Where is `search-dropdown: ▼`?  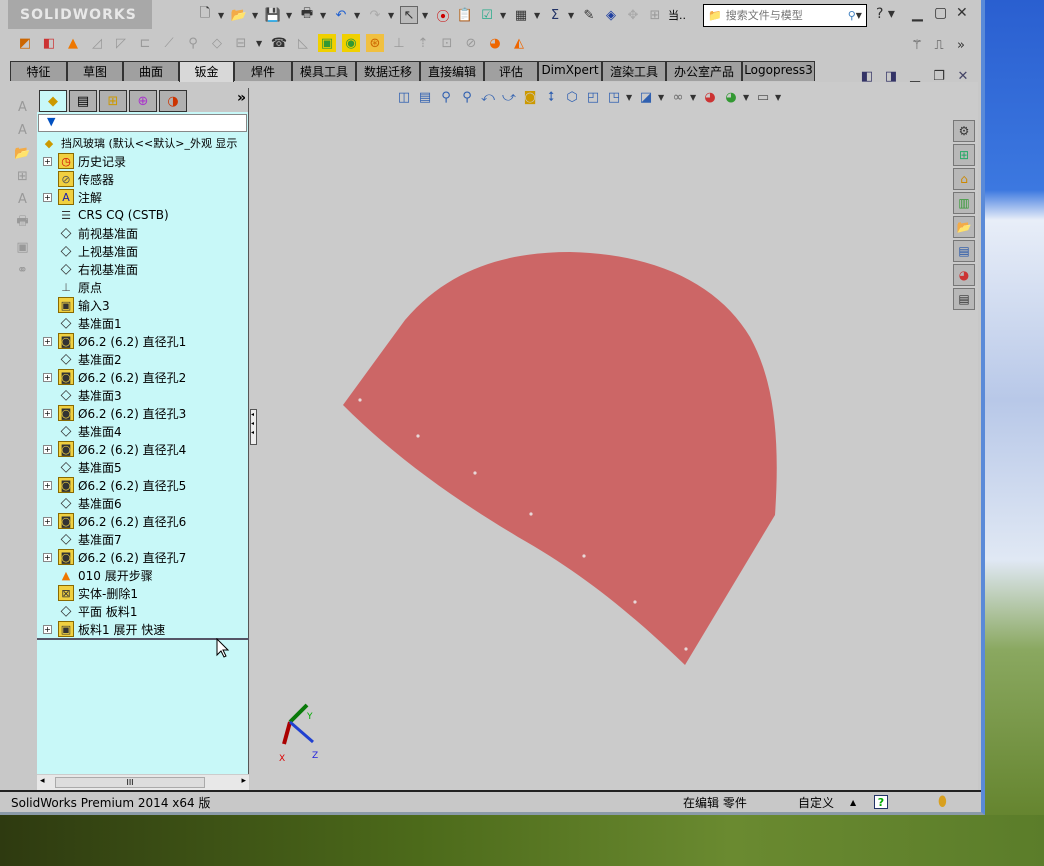
search-dropdown: ▼ is located at coordinates (860, 15).